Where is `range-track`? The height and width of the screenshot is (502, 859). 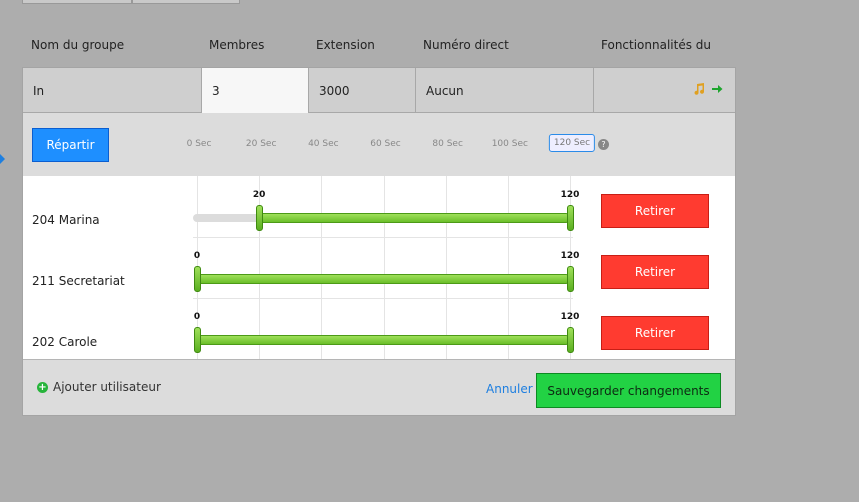
range-track is located at coordinates (228, 218).